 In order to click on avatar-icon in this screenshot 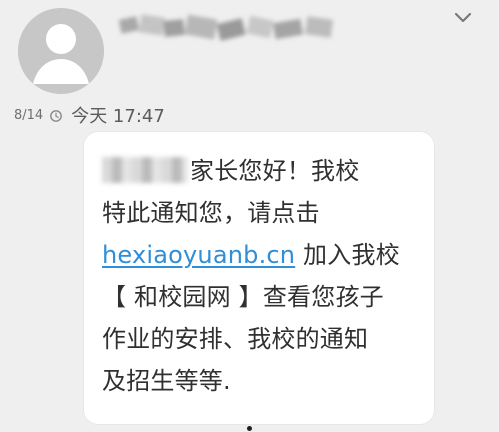, I will do `click(61, 51)`.